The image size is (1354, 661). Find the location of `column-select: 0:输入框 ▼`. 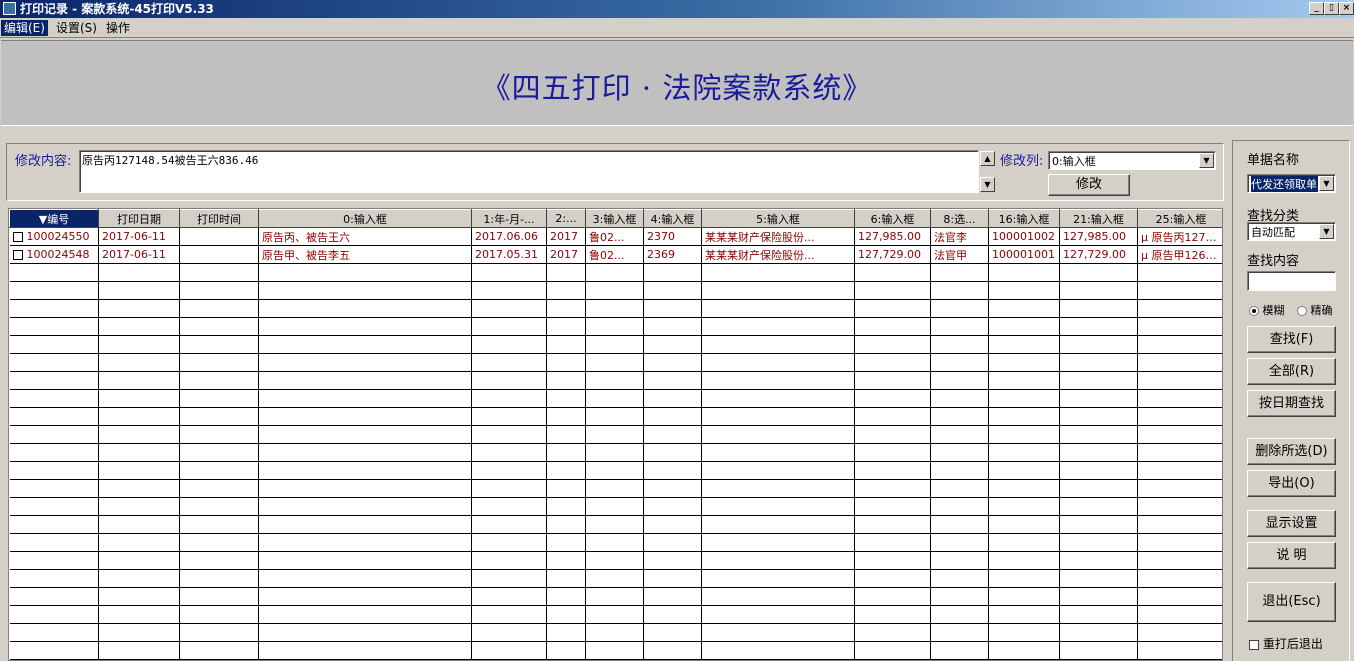

column-select: 0:输入框 ▼ is located at coordinates (1132, 160).